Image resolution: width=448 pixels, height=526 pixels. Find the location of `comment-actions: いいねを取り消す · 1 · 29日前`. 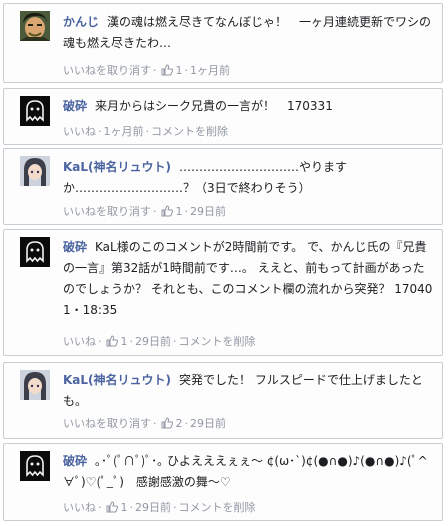

comment-actions: いいねを取り消す · 1 · 29日前 is located at coordinates (144, 211).